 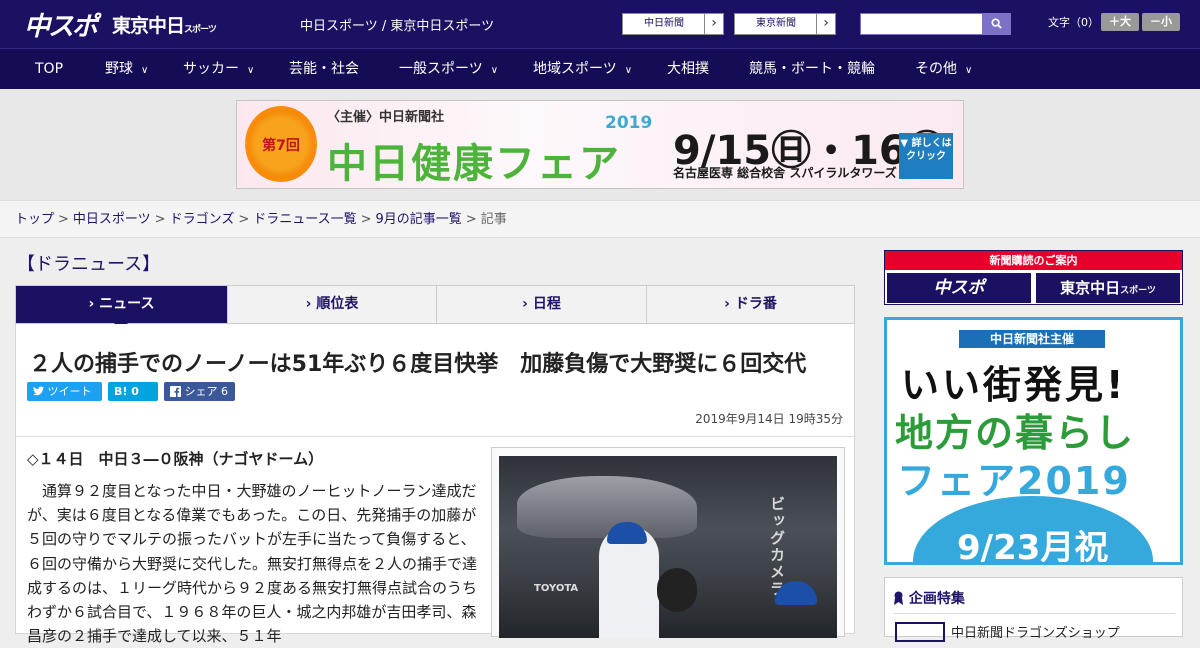 What do you see at coordinates (936, 599) in the screenshot?
I see `feature-title-text: 企画特集` at bounding box center [936, 599].